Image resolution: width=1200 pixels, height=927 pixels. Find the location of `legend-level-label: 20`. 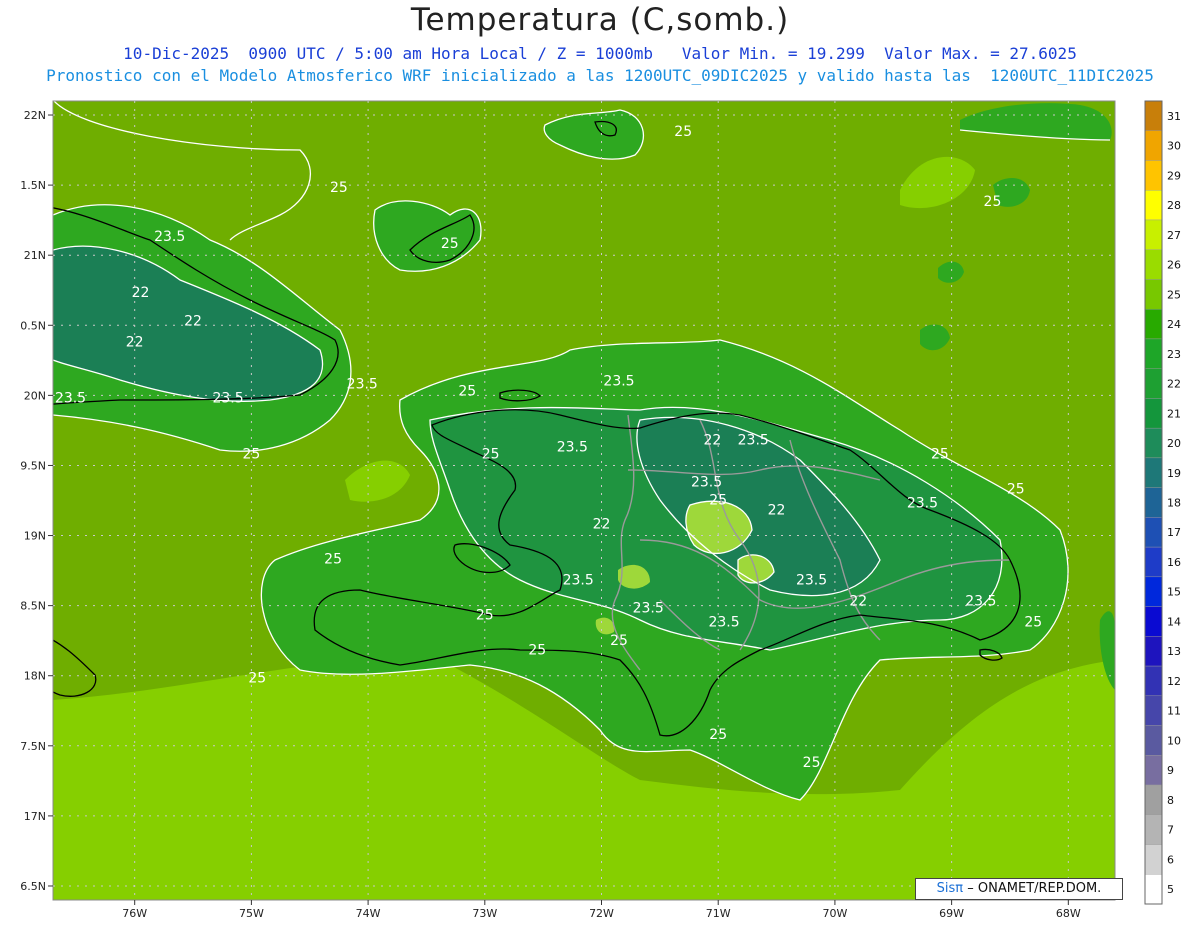

legend-level-label: 20 is located at coordinates (1174, 443).